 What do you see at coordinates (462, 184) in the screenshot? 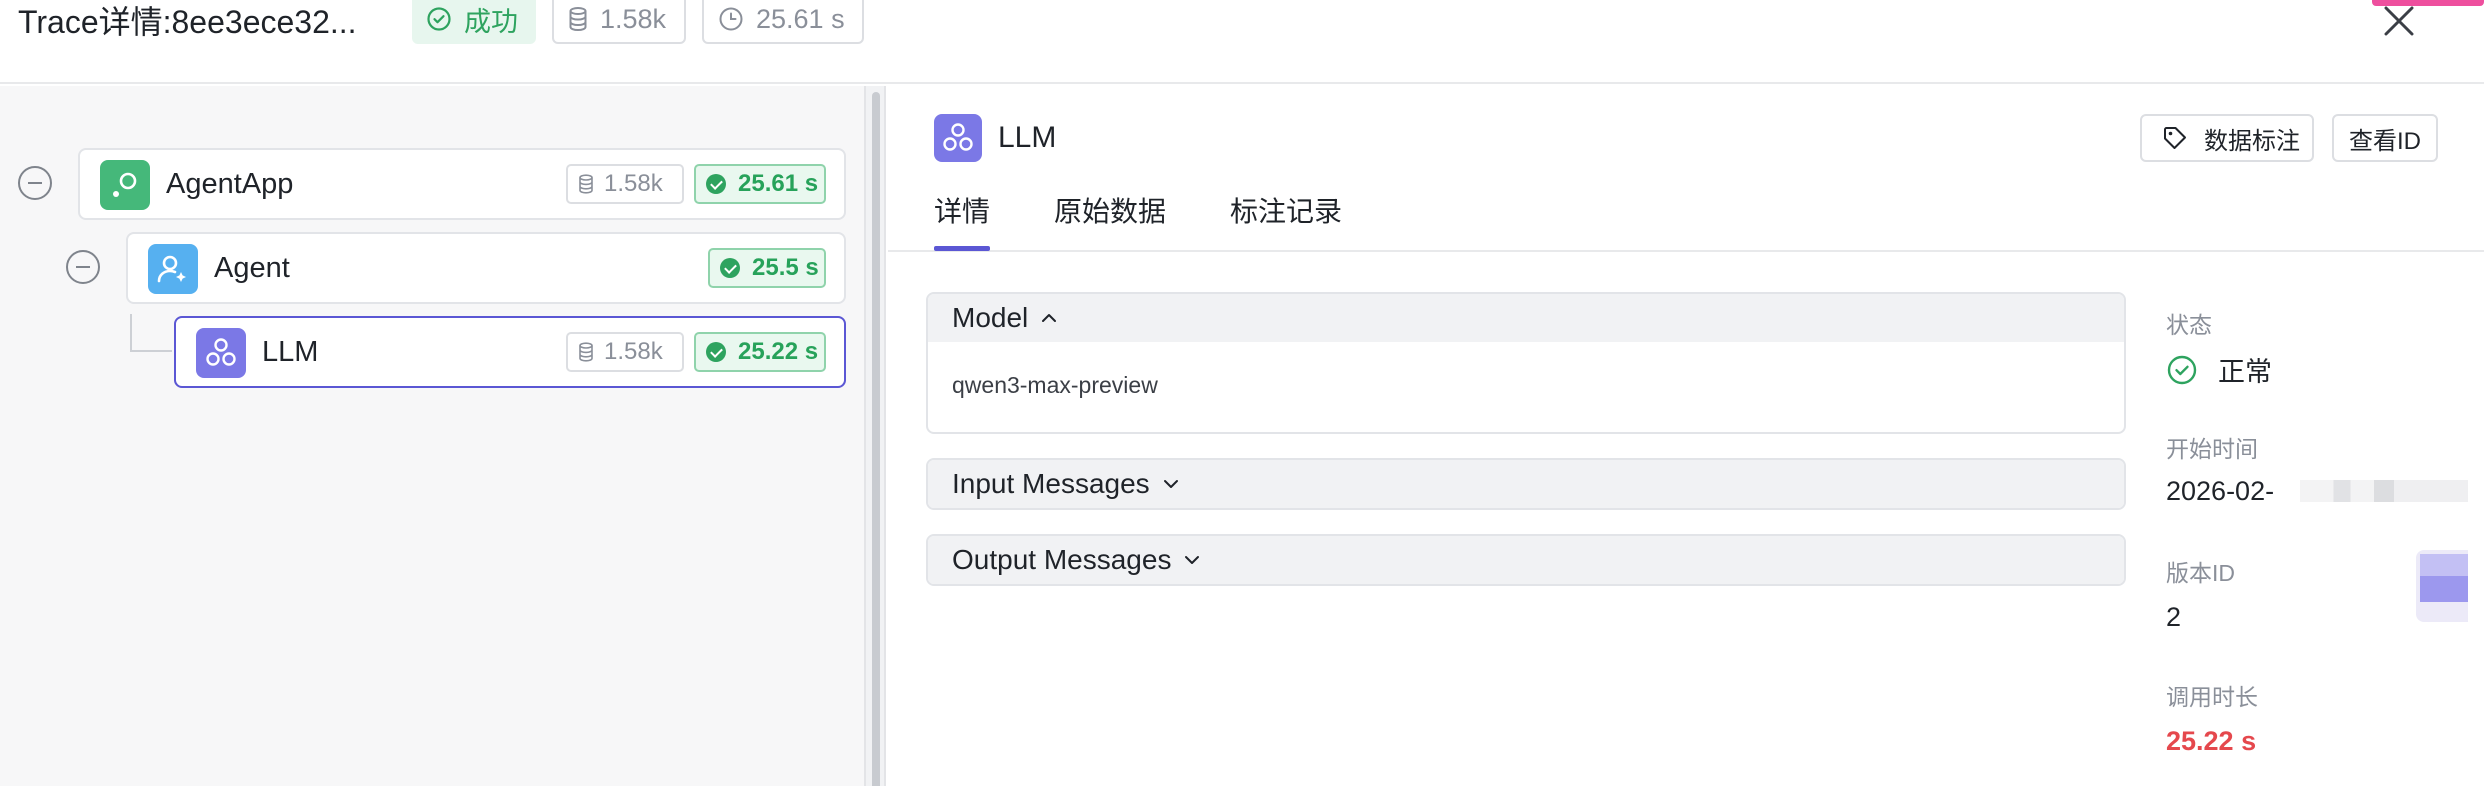
I see `tree-node-agentapp: AgentApp 1.58k 25.61 s` at bounding box center [462, 184].